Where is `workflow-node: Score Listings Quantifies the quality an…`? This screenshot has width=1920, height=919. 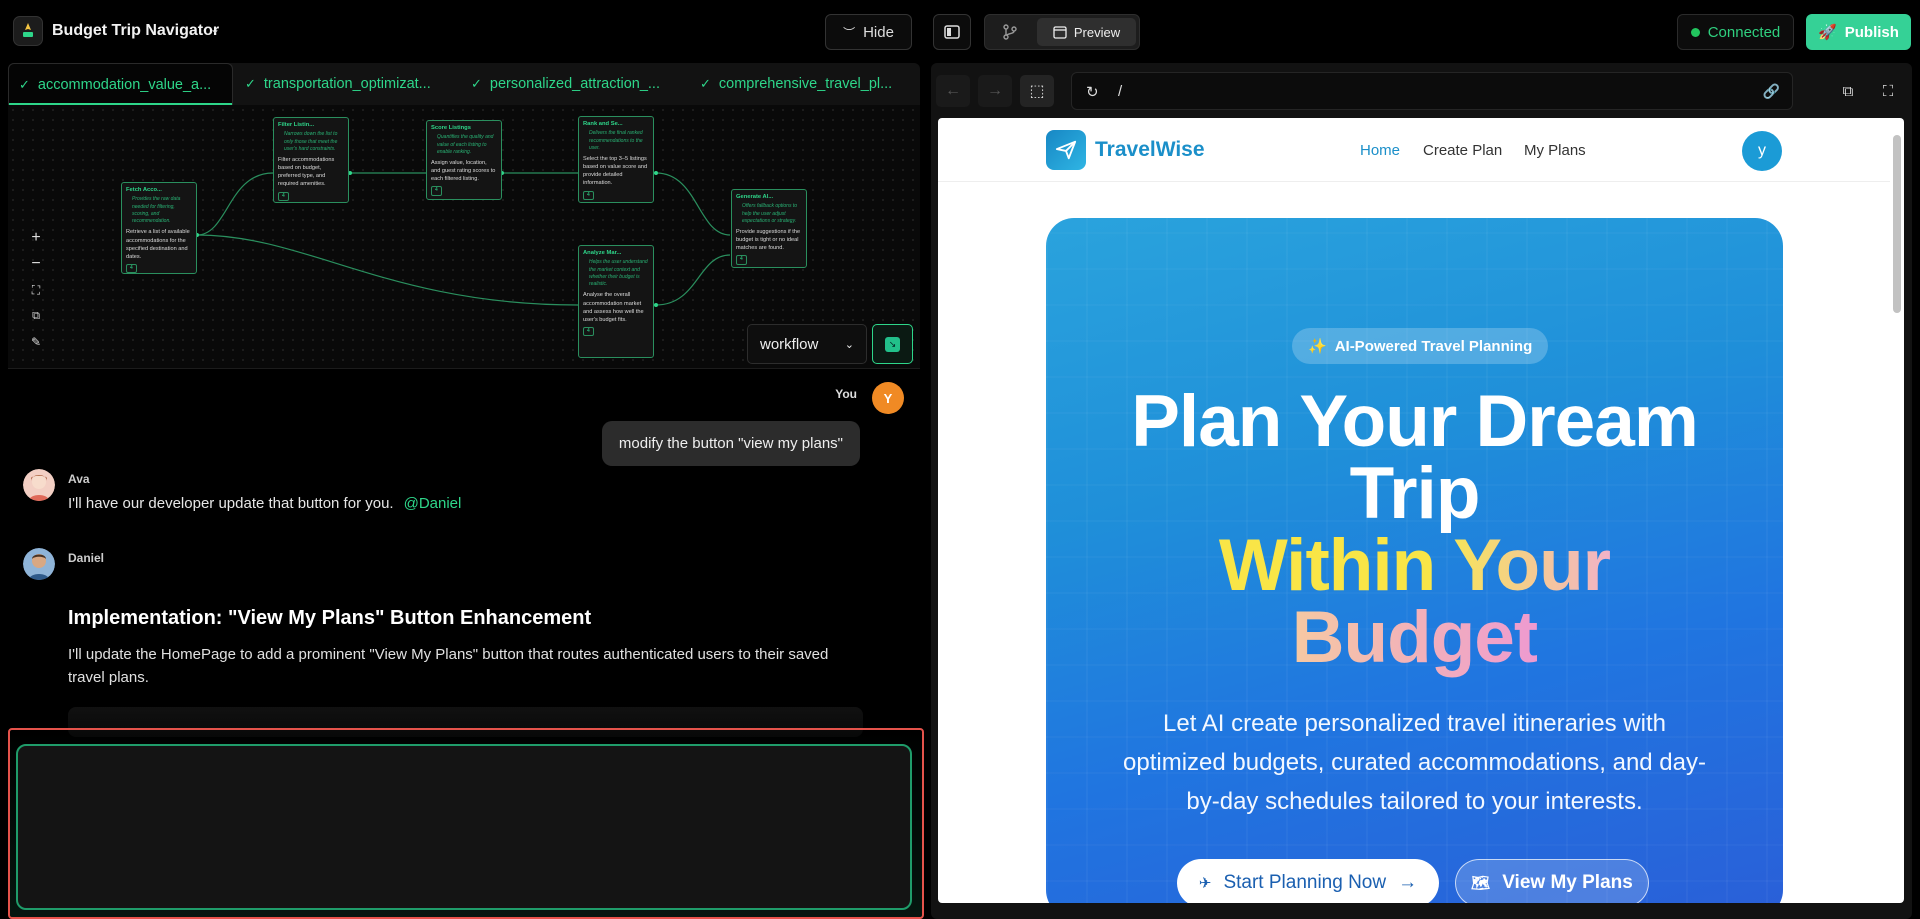
workflow-node: Score Listings Quantifies the quality an… is located at coordinates (464, 160).